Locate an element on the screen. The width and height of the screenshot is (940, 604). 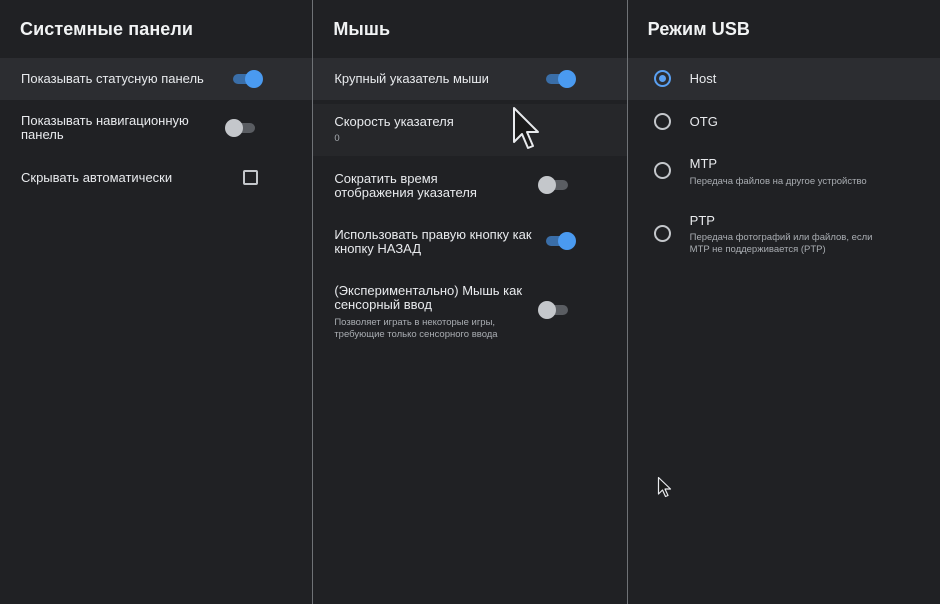
reduce-display-time-toggle is located at coordinates (554, 185).